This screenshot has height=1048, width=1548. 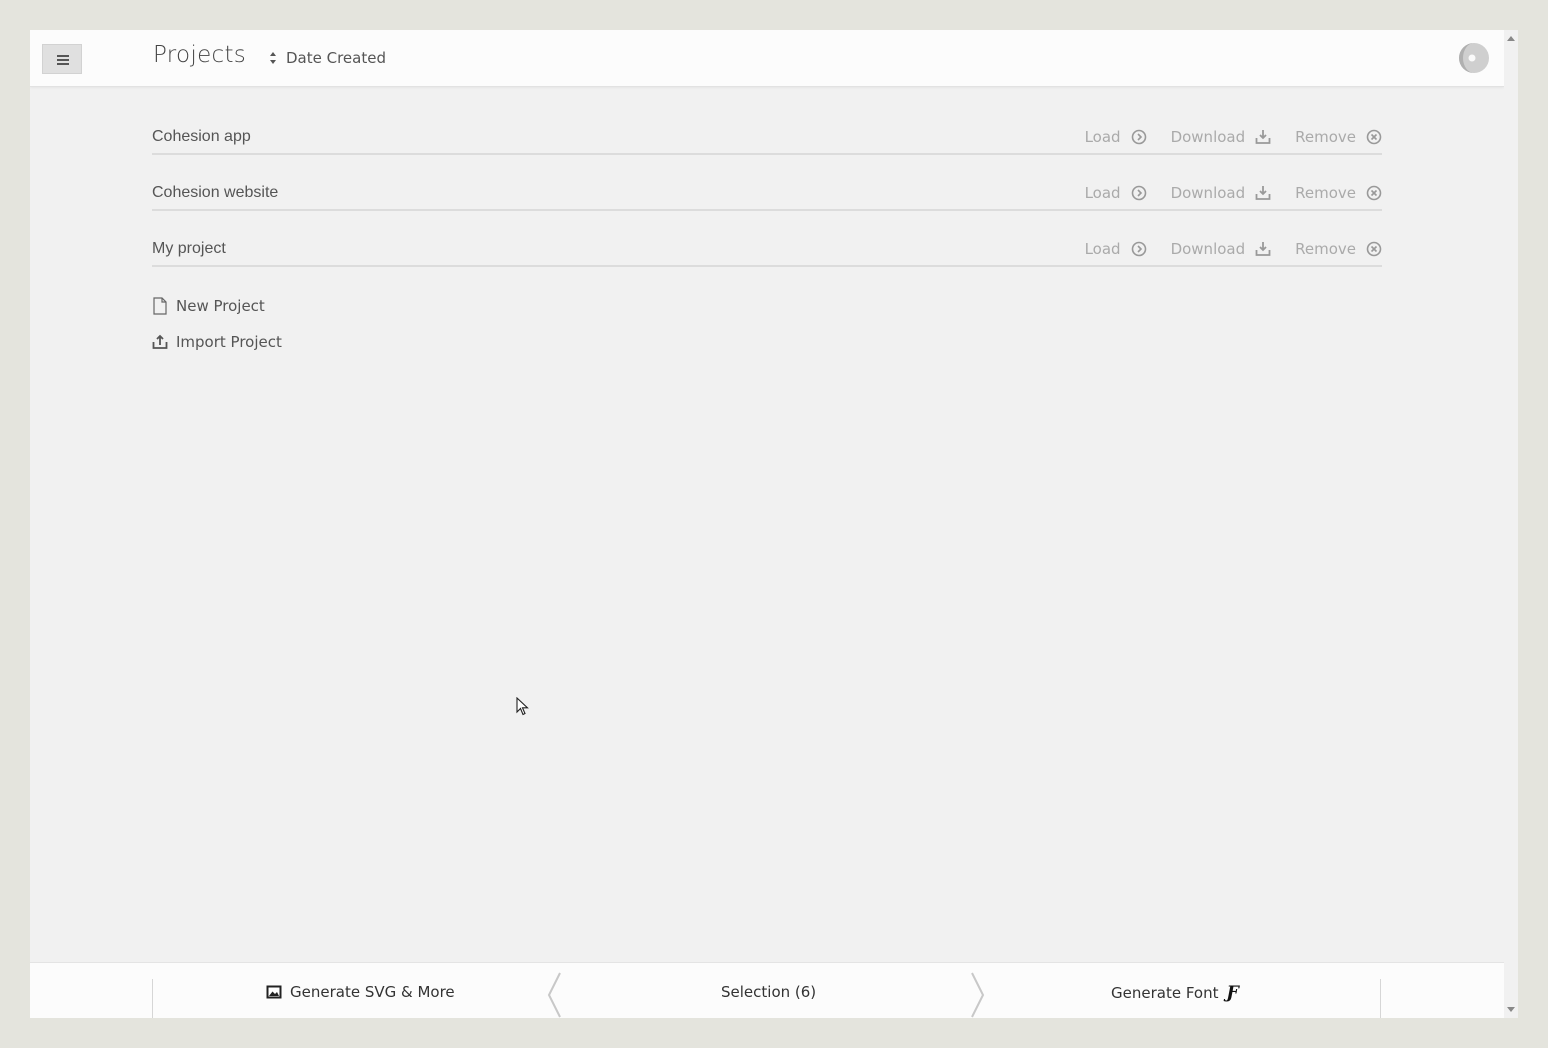 I want to click on new-project-button: New Project, so click(x=302, y=306).